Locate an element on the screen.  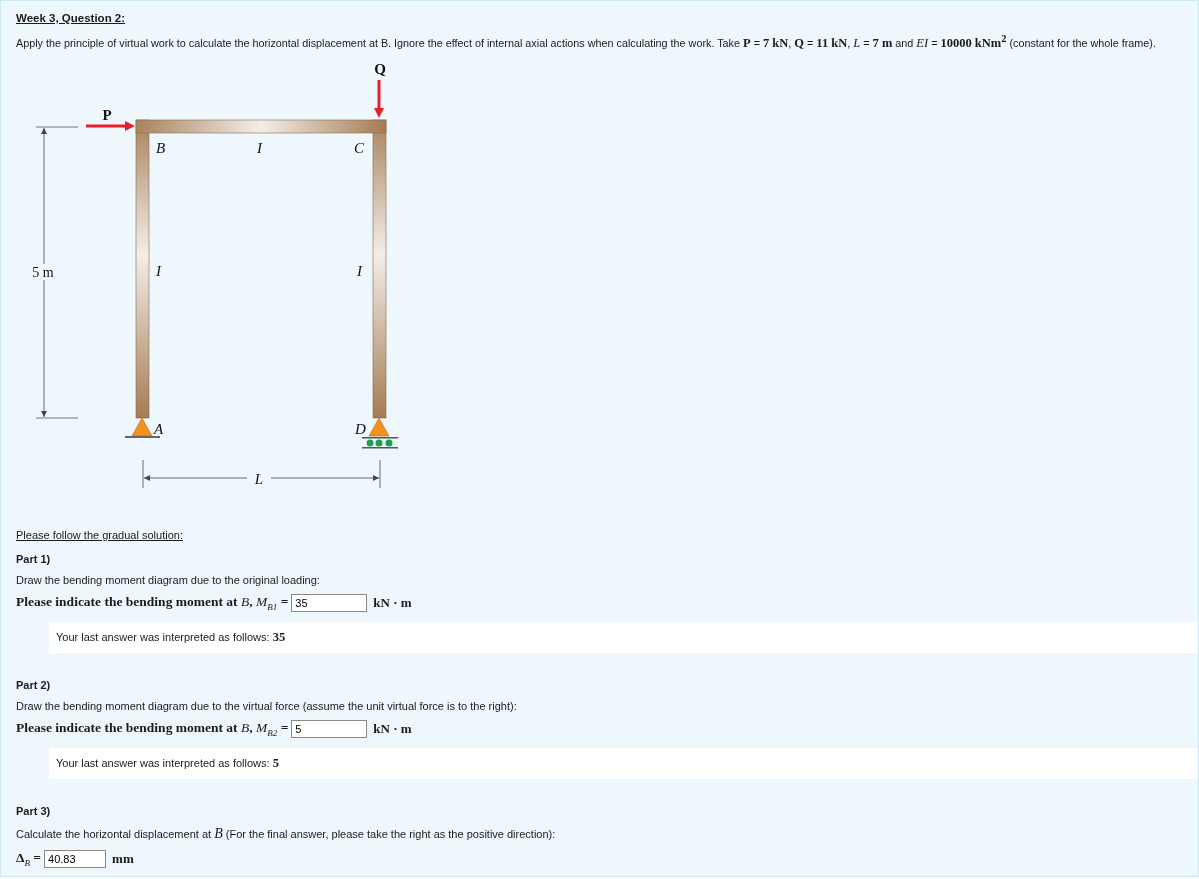
question-title: Week 3, Question 2: is located at coordinates (71, 18).